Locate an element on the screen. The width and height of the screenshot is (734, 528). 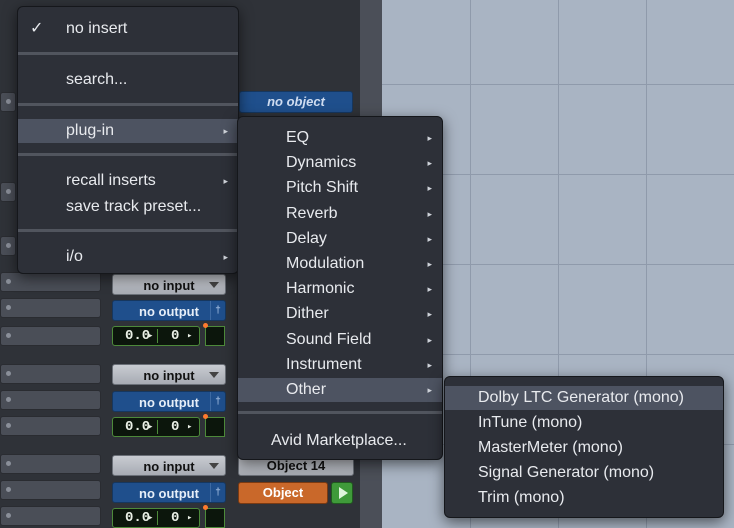
menu-item-label: i/o is located at coordinates (74, 256).